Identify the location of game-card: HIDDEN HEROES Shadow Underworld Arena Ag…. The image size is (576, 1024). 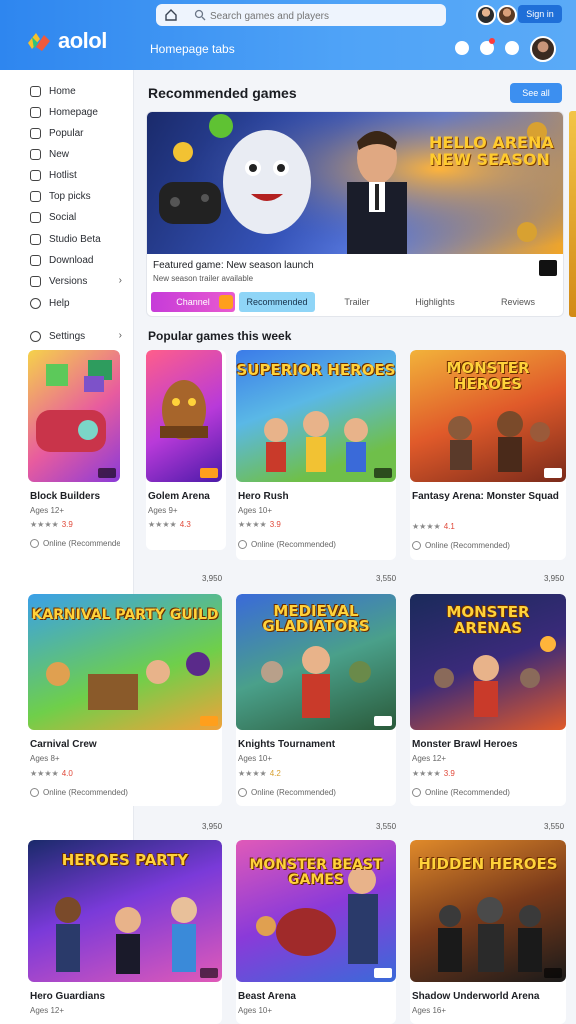
(488, 932).